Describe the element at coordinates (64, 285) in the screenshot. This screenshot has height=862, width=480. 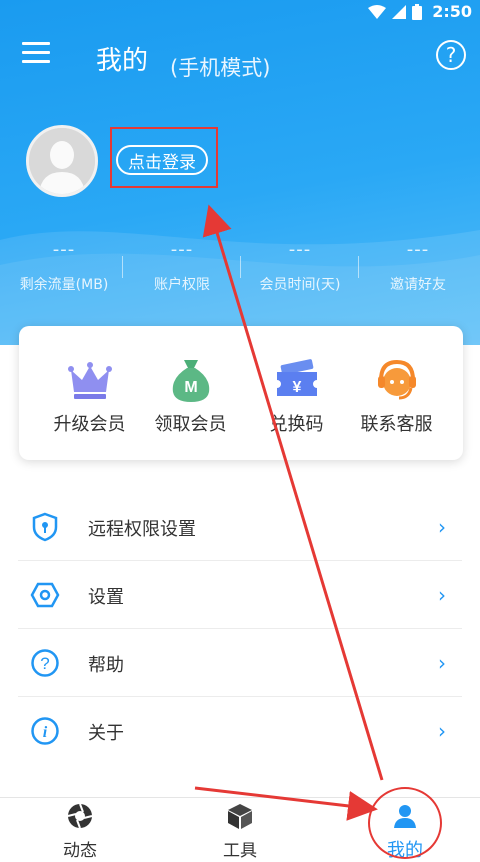
I see `stat-label: 剩余流量(MB)` at that location.